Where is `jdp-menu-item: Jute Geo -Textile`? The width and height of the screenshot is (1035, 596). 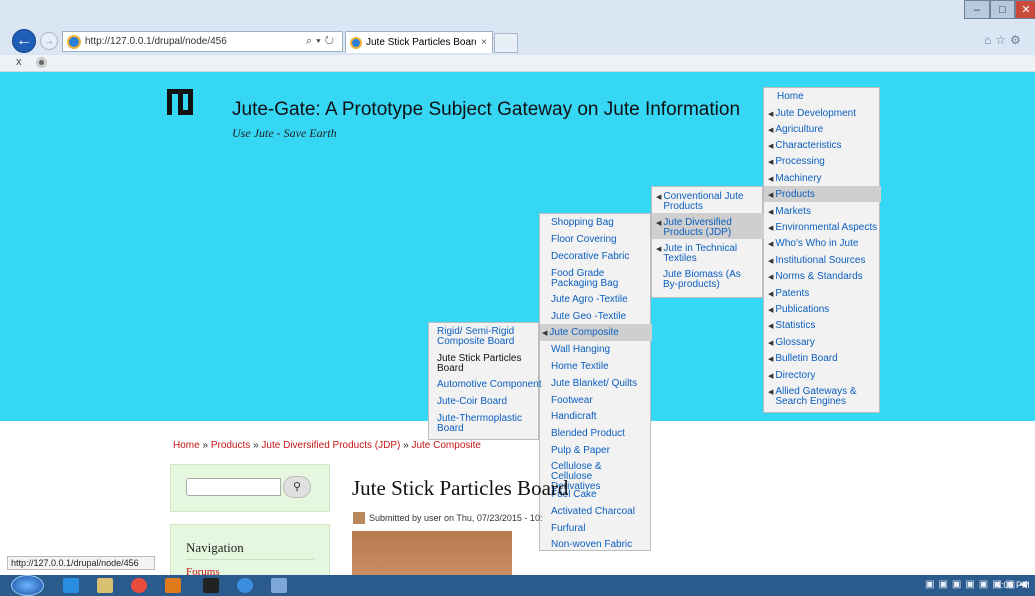 jdp-menu-item: Jute Geo -Textile is located at coordinates (596, 316).